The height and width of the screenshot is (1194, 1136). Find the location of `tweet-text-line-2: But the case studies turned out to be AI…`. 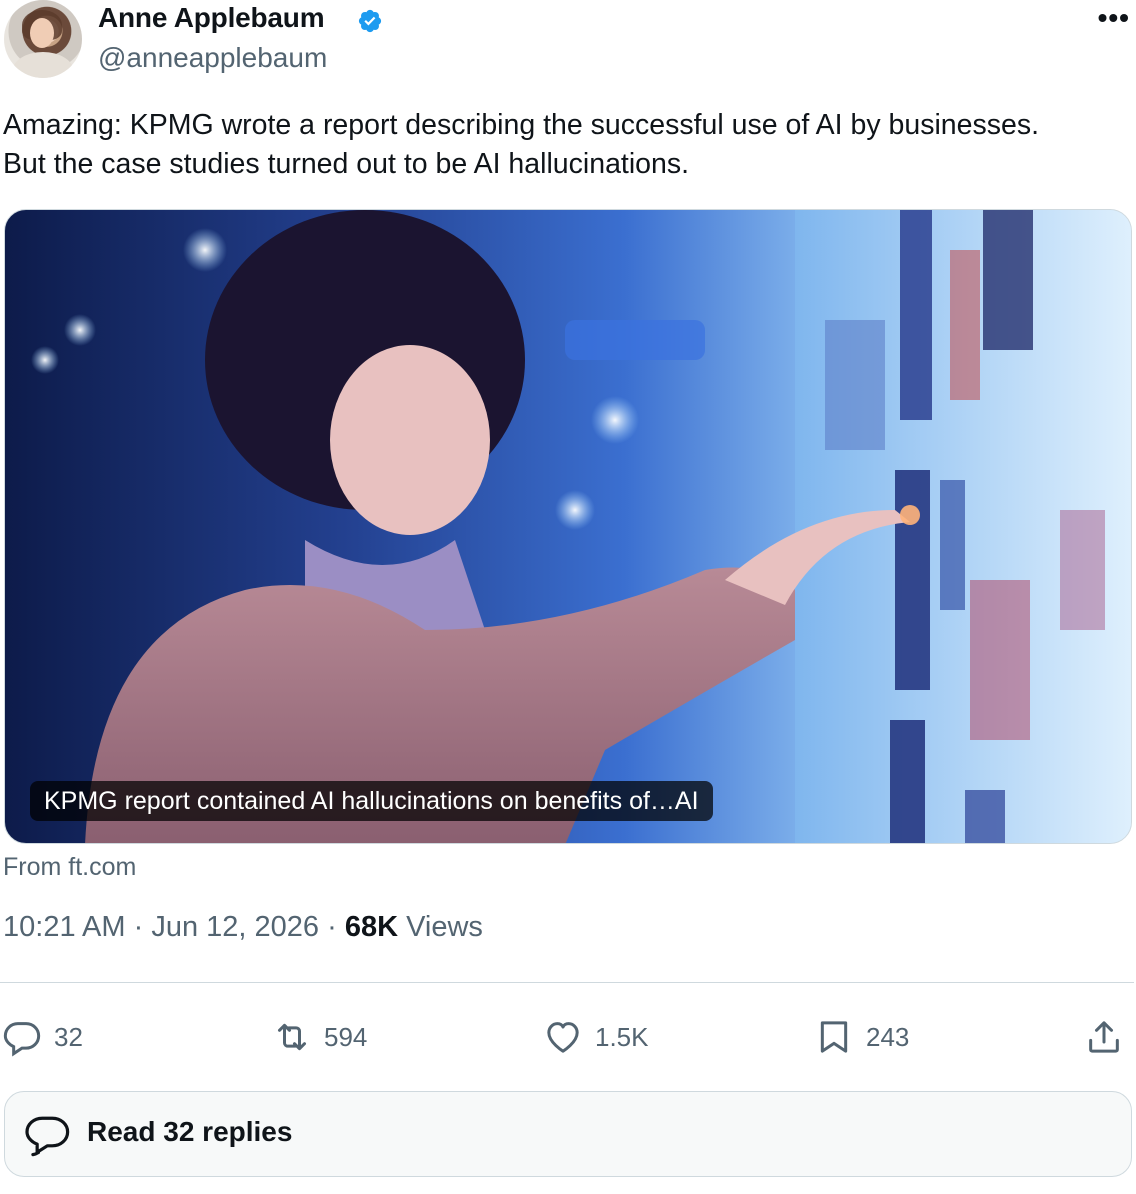

tweet-text-line-2: But the case studies turned out to be AI… is located at coordinates (346, 164).